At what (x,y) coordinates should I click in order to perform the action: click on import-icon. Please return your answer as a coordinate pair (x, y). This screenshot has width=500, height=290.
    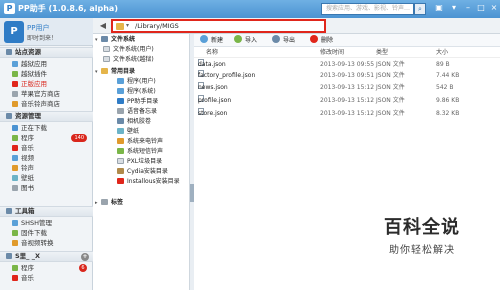
    Looking at the image, I should click on (238, 39).